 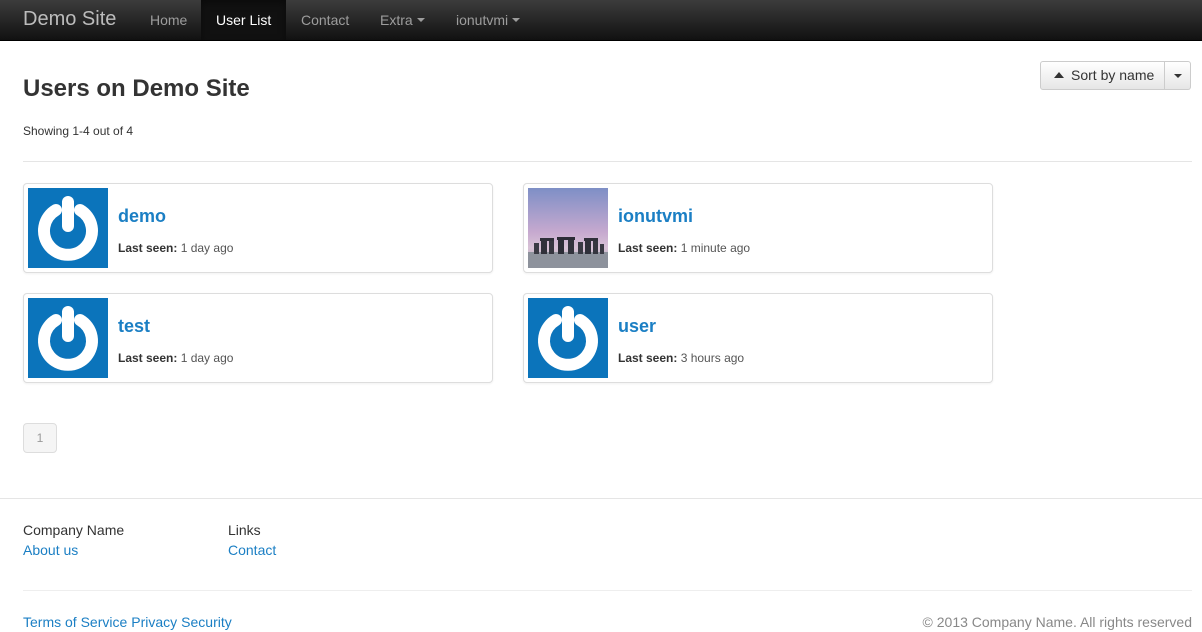 I want to click on divider, so click(x=607, y=161).